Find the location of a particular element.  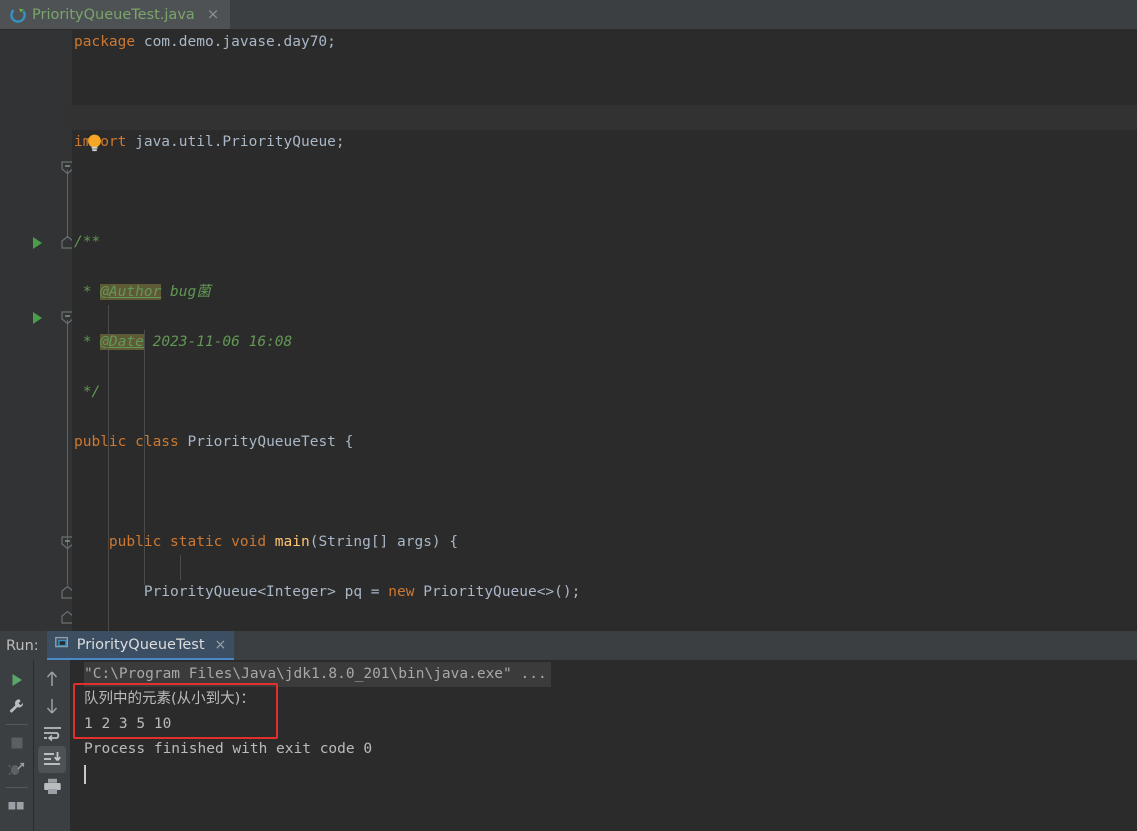

rerun-failed-button is located at coordinates (17, 706).